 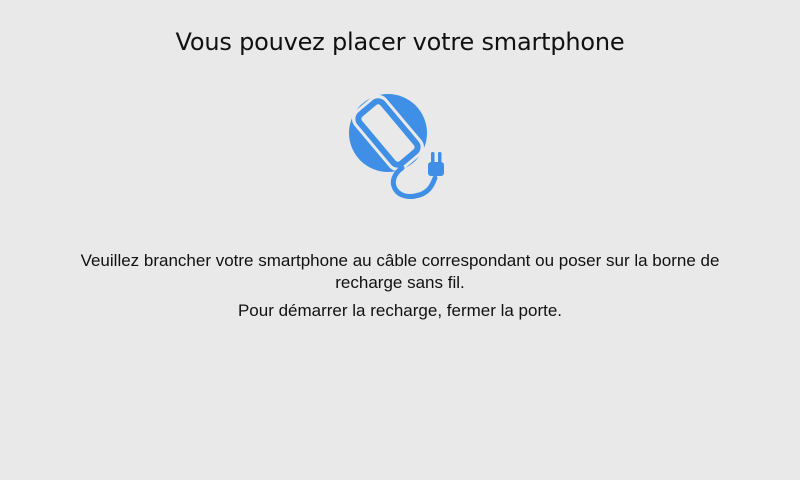 What do you see at coordinates (405, 146) in the screenshot?
I see `phone-charging-plug-icon` at bounding box center [405, 146].